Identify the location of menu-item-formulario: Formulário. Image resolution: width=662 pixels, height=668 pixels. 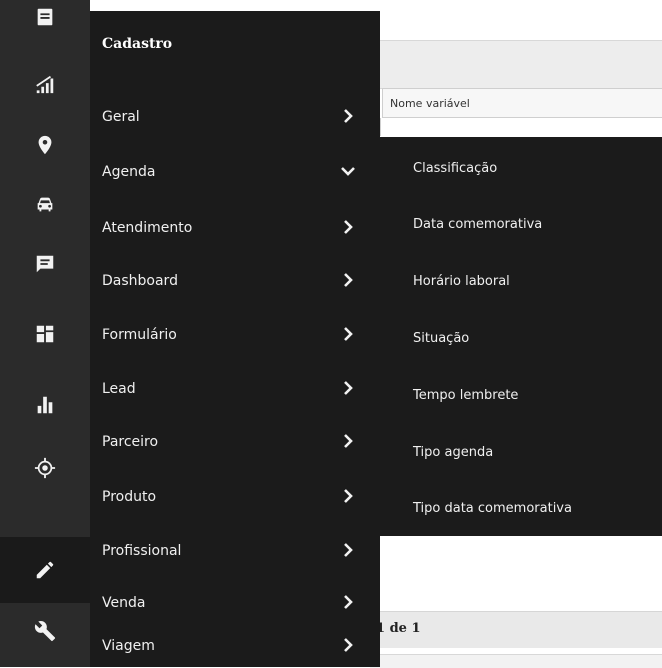
(235, 336).